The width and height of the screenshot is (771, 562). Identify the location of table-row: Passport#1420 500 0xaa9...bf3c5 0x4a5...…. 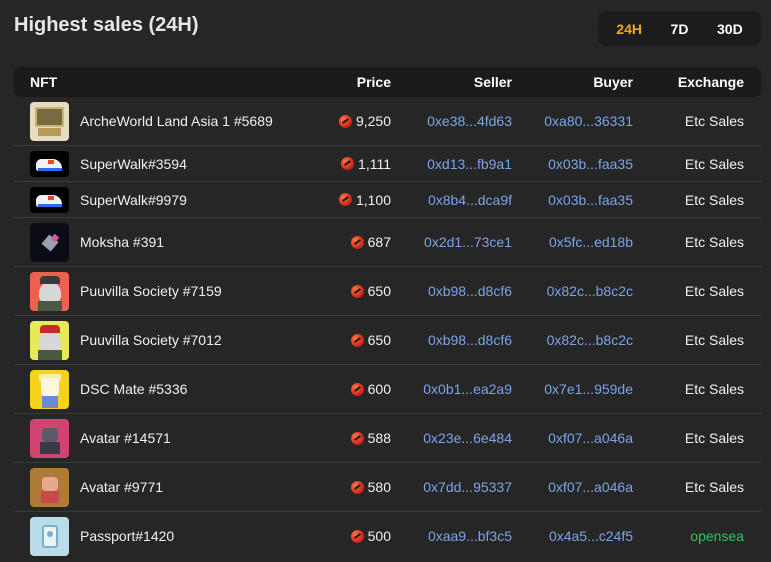
(387, 536).